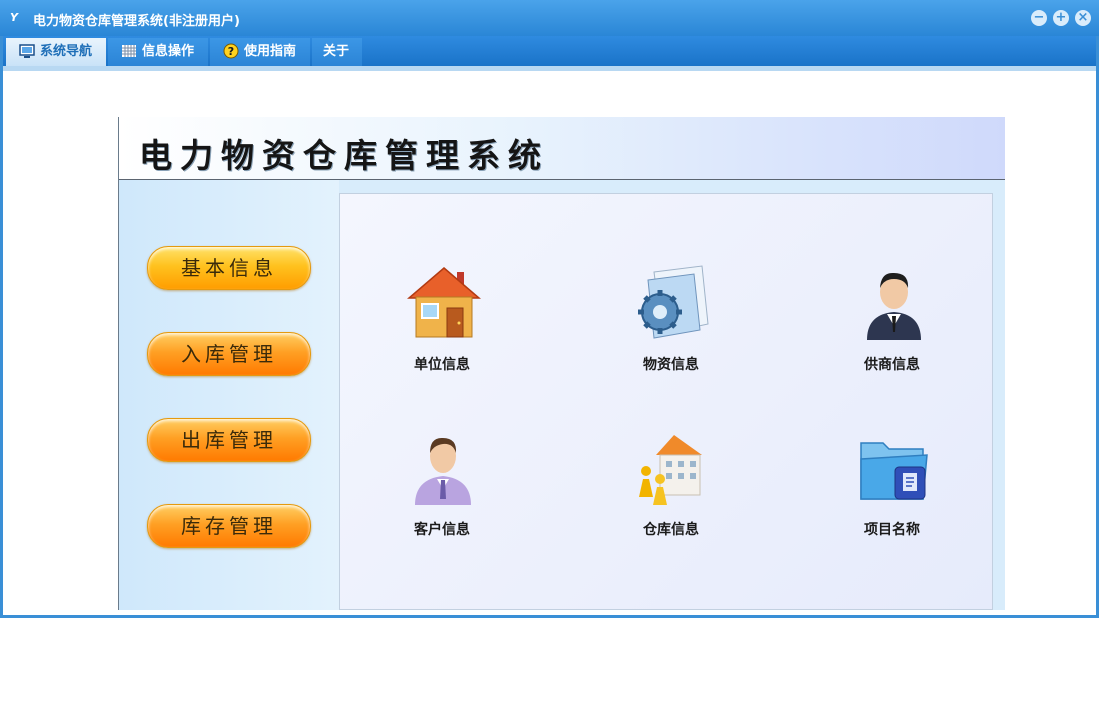 The height and width of the screenshot is (723, 1099). What do you see at coordinates (66, 51) in the screenshot?
I see `tab-label: 系统导航` at bounding box center [66, 51].